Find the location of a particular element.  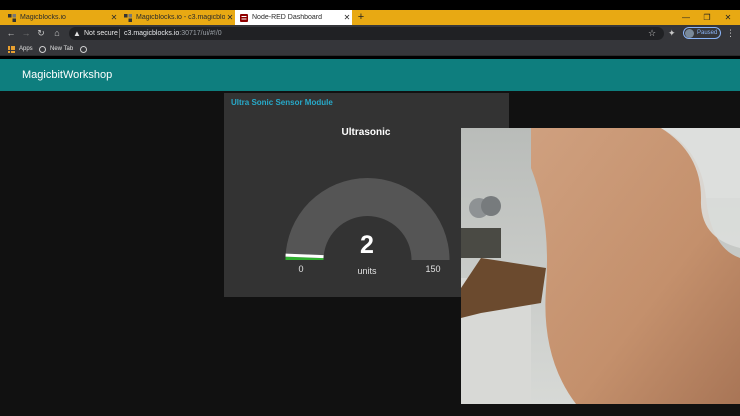

avatar is located at coordinates (689, 33).